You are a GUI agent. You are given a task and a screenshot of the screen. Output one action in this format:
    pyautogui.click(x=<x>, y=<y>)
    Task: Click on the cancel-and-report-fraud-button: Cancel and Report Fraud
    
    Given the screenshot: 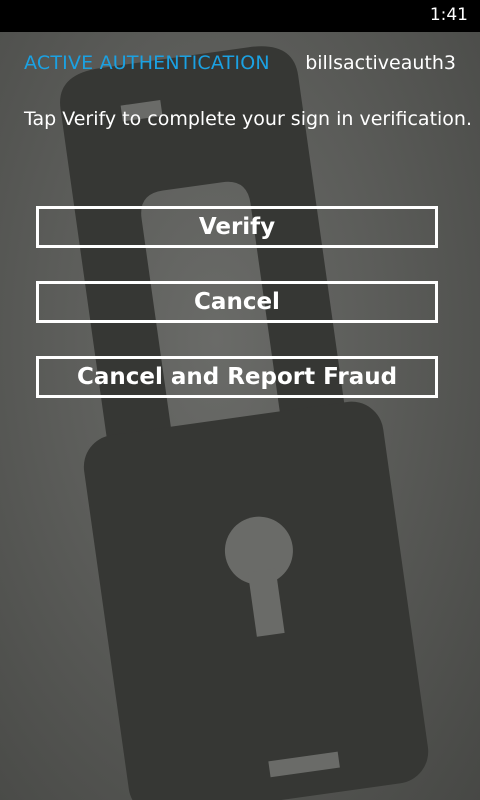 What is the action you would take?
    pyautogui.click(x=237, y=377)
    